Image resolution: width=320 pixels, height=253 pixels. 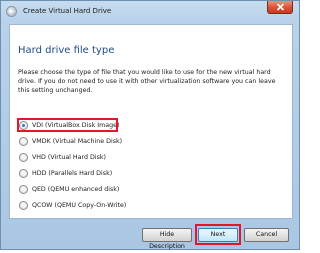 I want to click on title-bar: Create Virtual Hard Drive, so click(x=150, y=12).